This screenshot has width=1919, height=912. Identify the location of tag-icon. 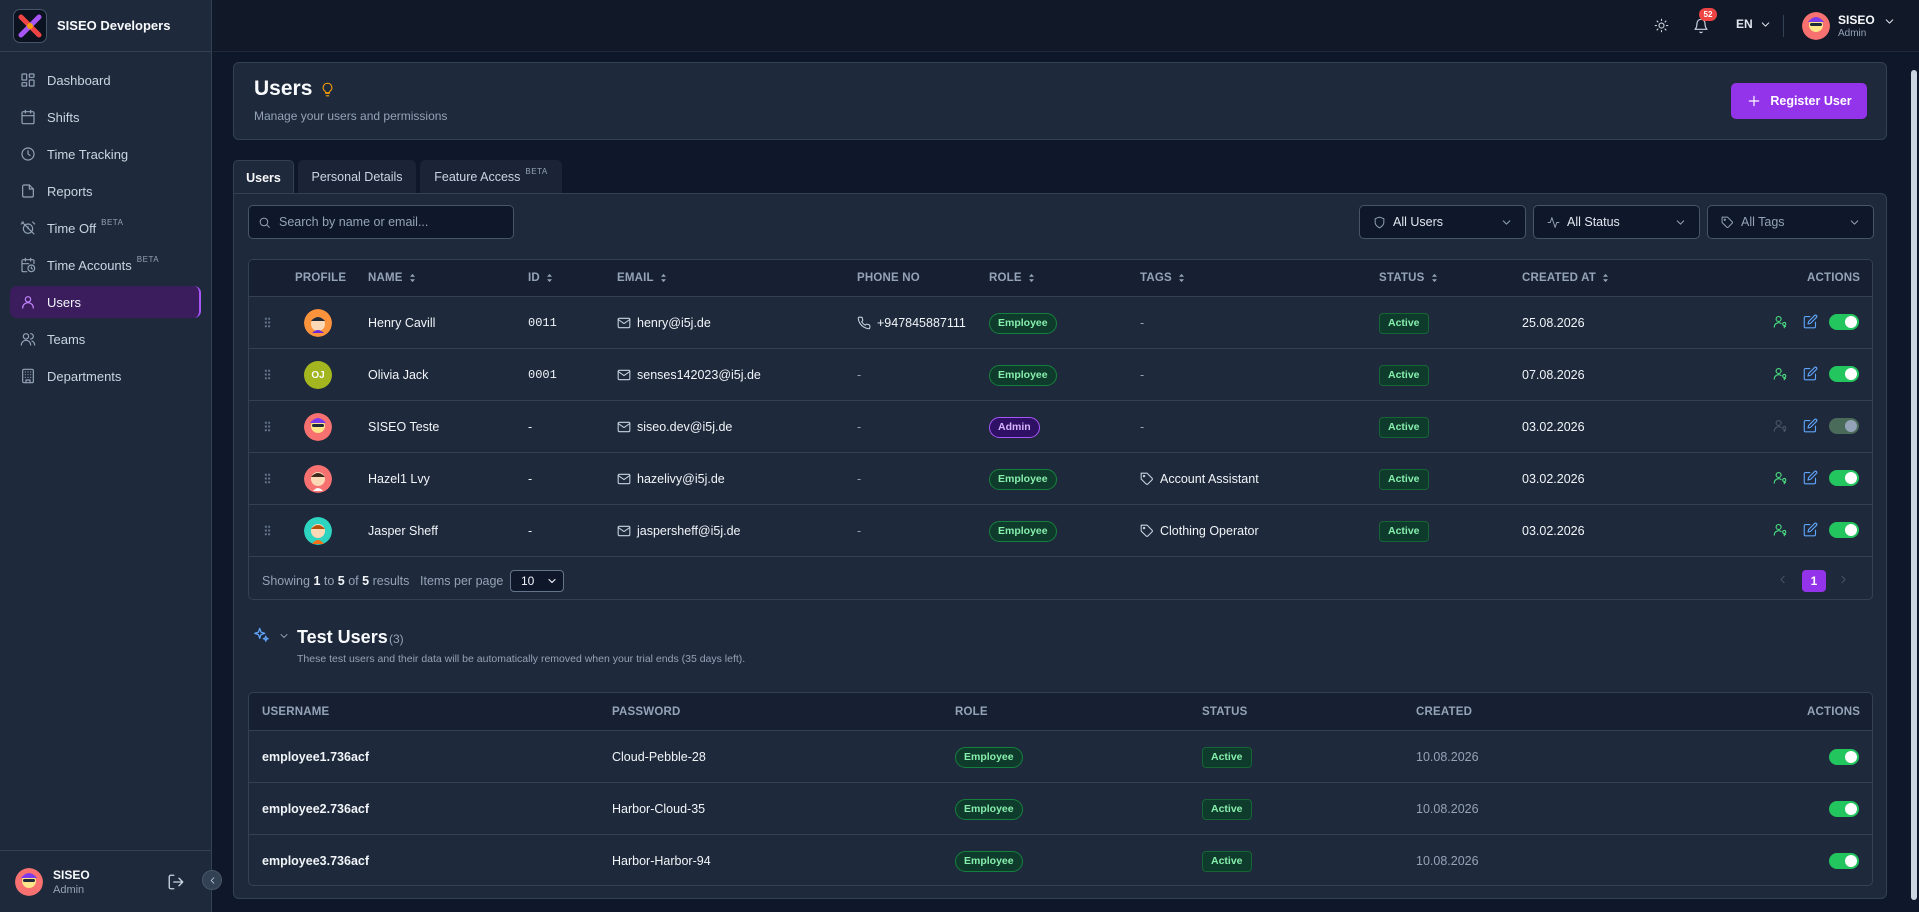
(1147, 479).